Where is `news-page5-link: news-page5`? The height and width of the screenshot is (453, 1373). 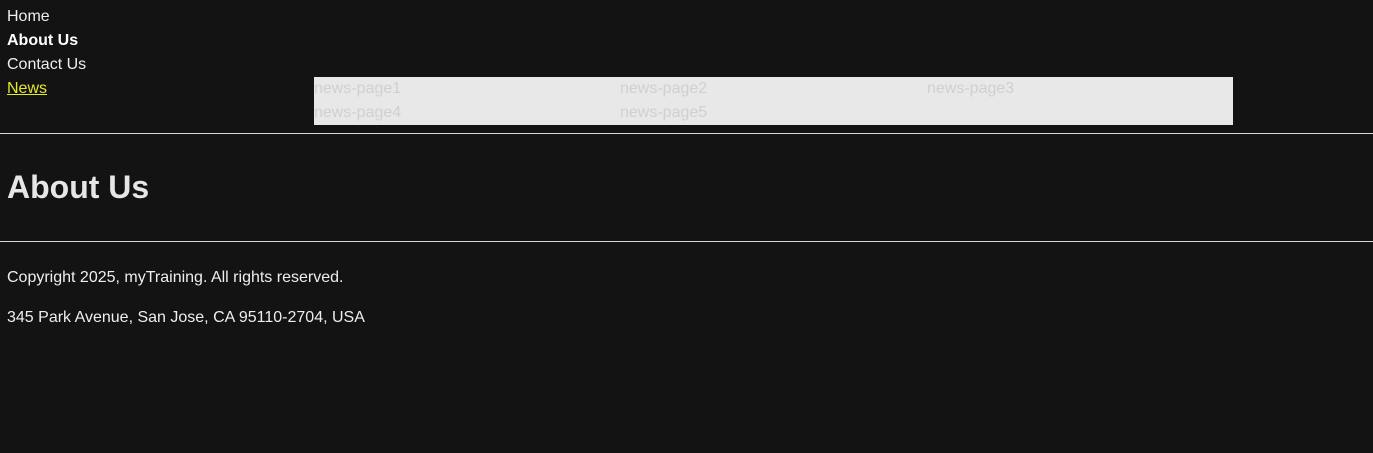 news-page5-link: news-page5 is located at coordinates (773, 113).